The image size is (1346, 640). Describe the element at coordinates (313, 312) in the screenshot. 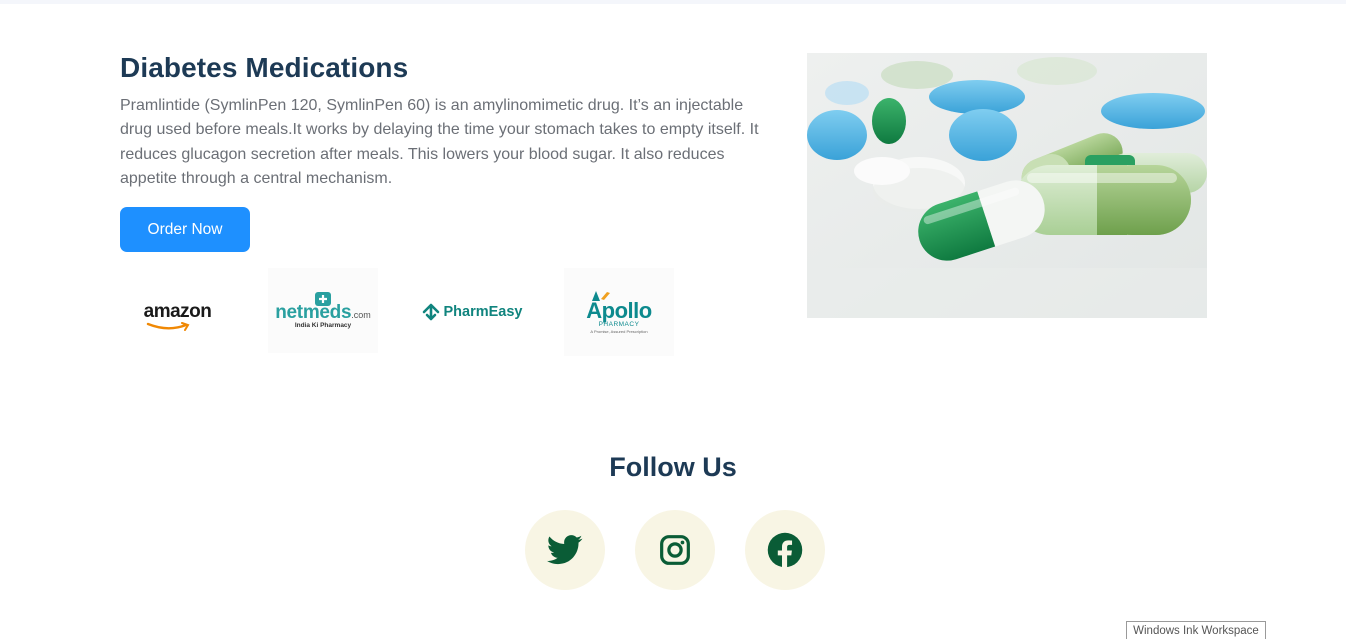

I see `netmeds-wordmark: netmeds` at that location.